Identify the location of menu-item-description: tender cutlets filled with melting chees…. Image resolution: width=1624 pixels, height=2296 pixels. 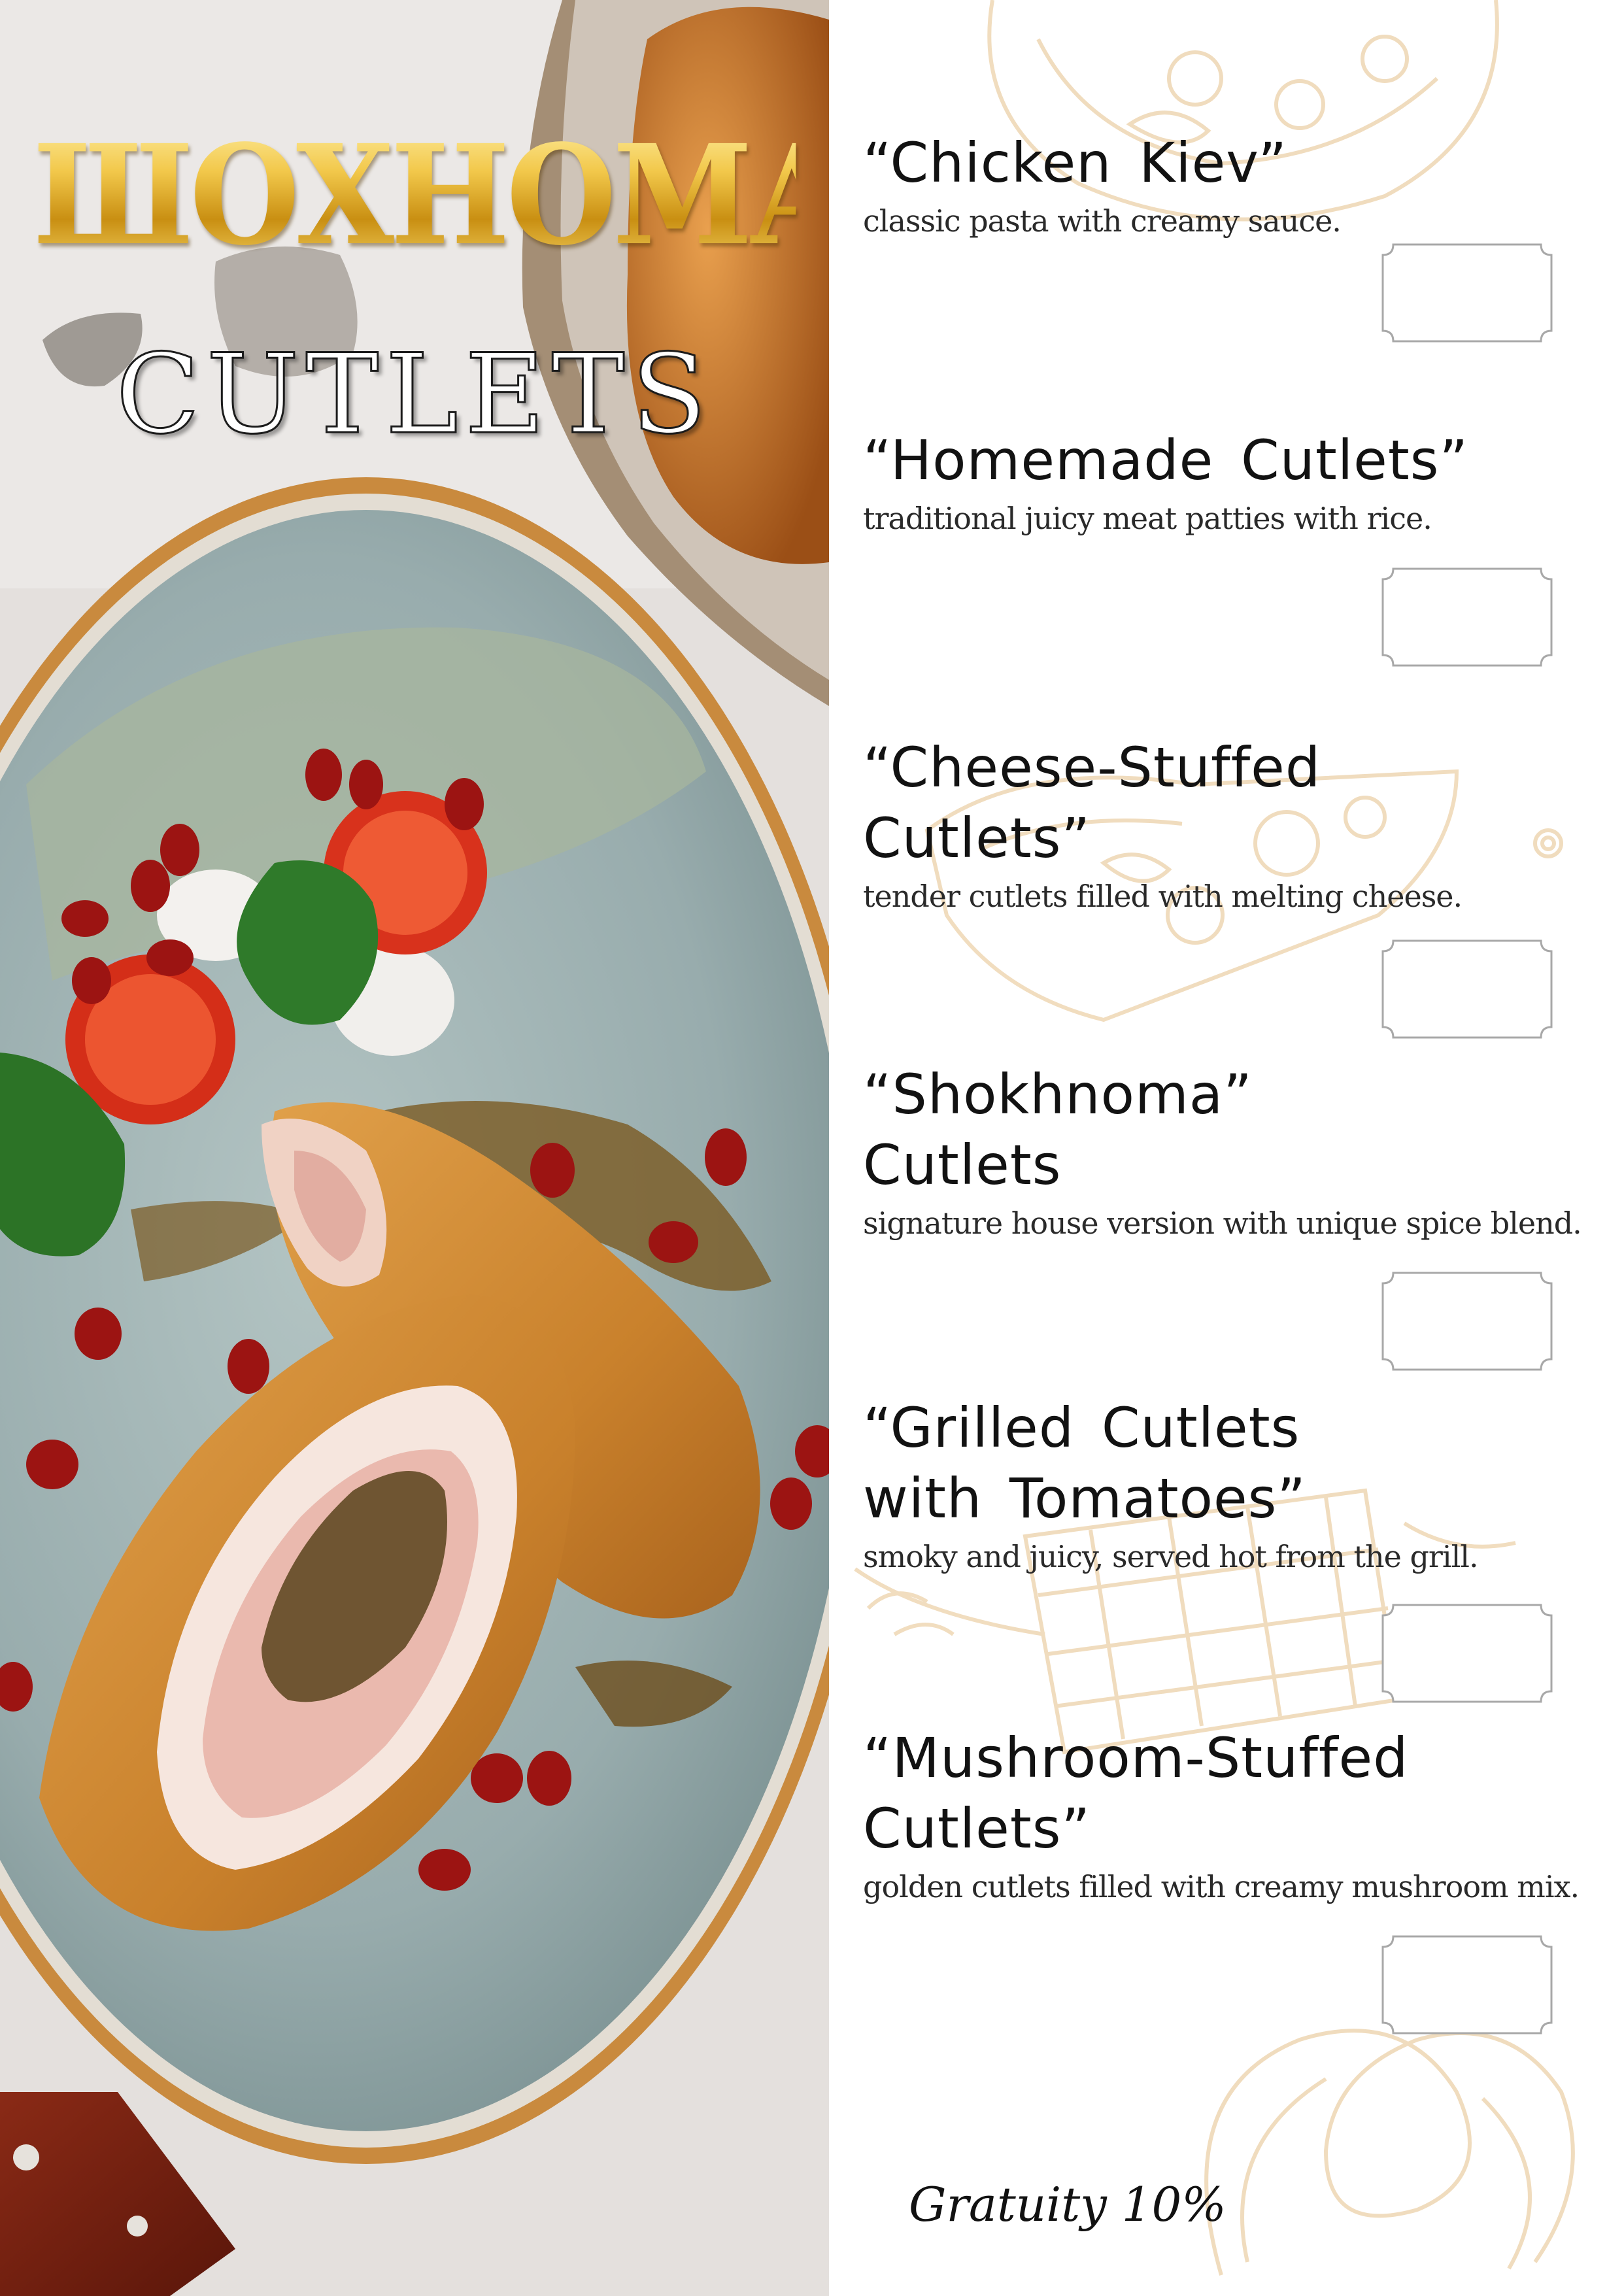
(1163, 896).